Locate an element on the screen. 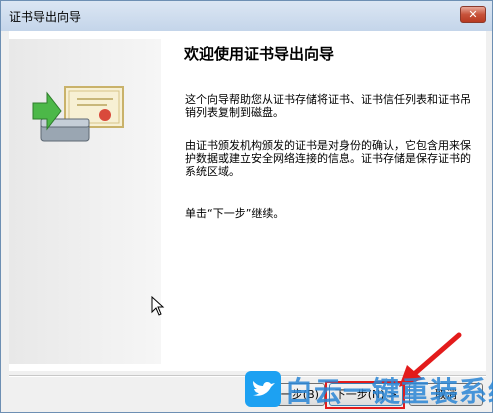 This screenshot has width=493, height=413. title-bar: 证书导出向导 ✕ is located at coordinates (246, 16).